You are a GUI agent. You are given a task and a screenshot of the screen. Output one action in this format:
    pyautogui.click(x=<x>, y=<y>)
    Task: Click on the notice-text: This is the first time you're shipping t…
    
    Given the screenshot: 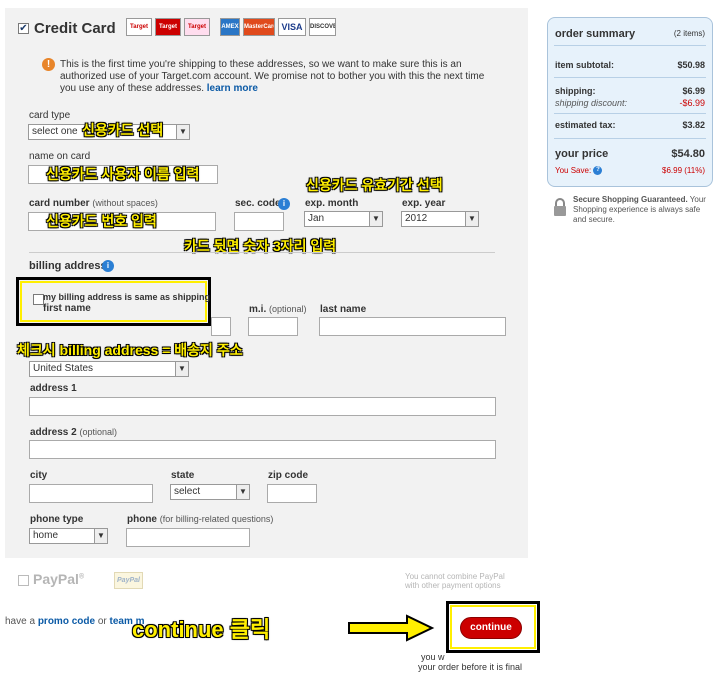 What is the action you would take?
    pyautogui.click(x=272, y=76)
    